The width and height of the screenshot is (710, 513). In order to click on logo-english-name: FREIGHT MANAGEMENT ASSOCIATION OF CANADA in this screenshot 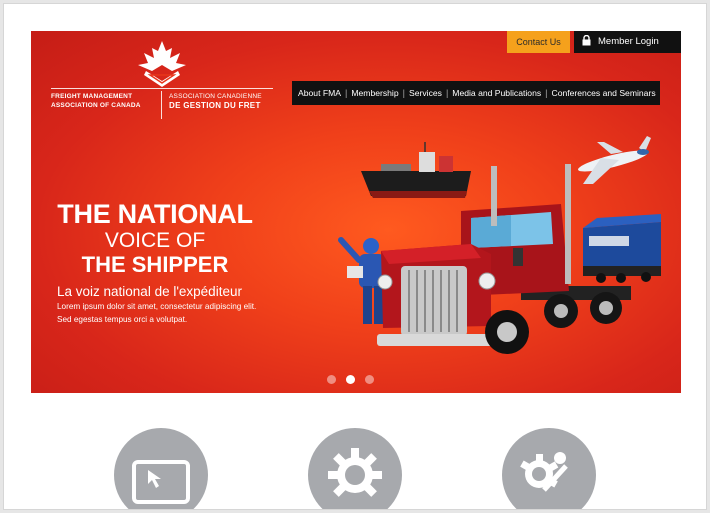, I will do `click(104, 101)`.